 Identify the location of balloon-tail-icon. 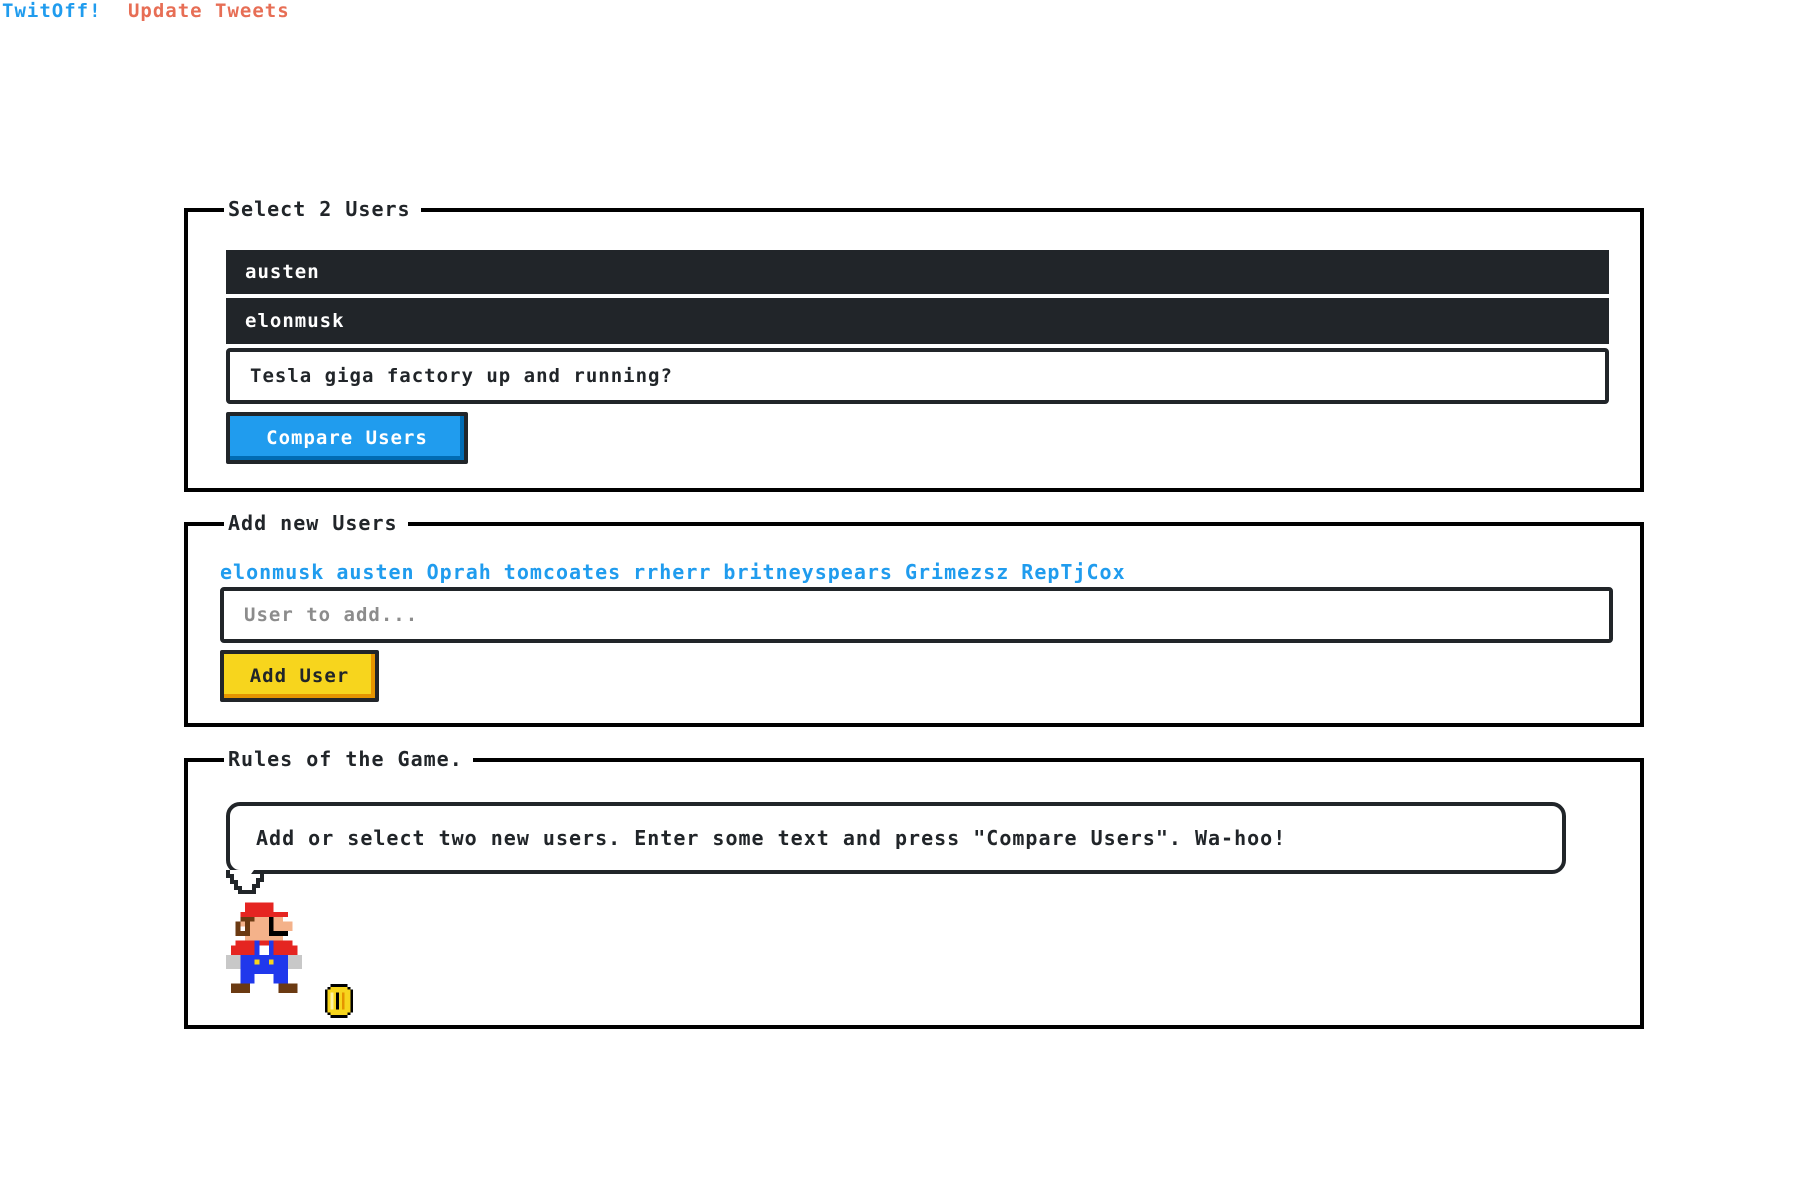
(245, 882).